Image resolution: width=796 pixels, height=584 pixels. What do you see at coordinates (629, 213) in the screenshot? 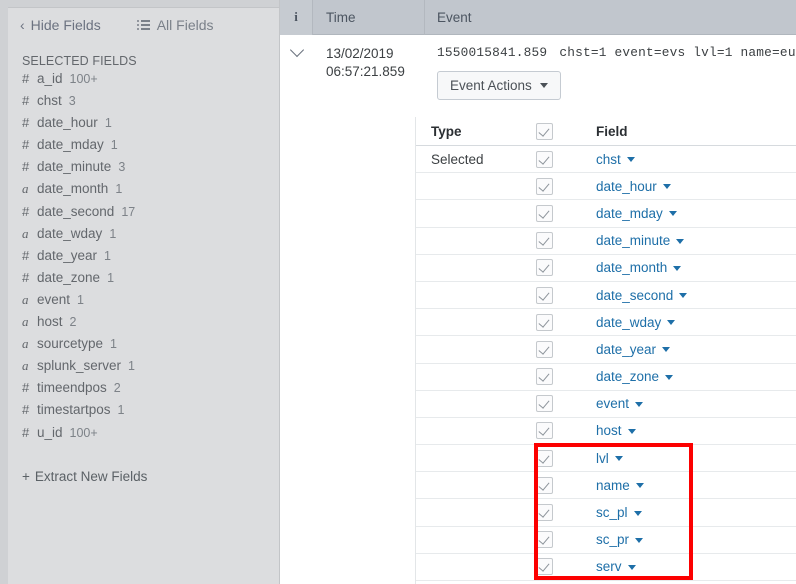
I see `field-name-label: date_mday` at bounding box center [629, 213].